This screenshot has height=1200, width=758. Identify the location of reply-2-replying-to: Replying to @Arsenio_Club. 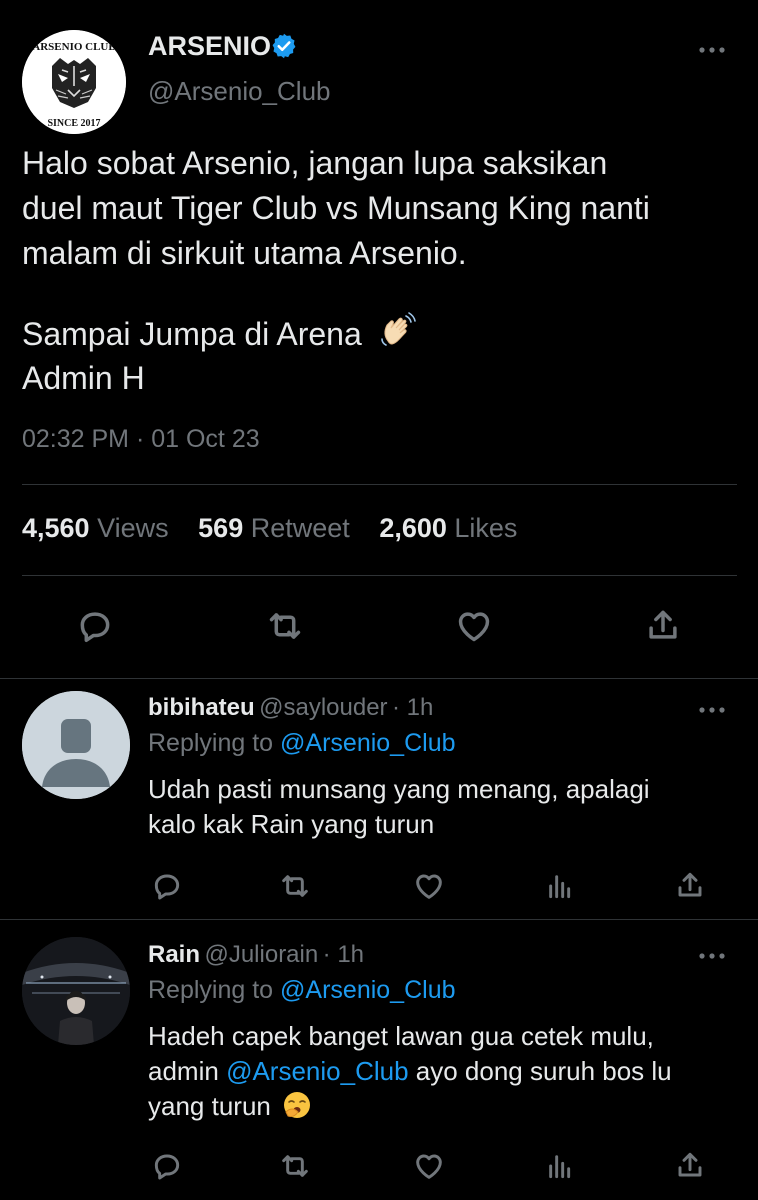
(302, 990).